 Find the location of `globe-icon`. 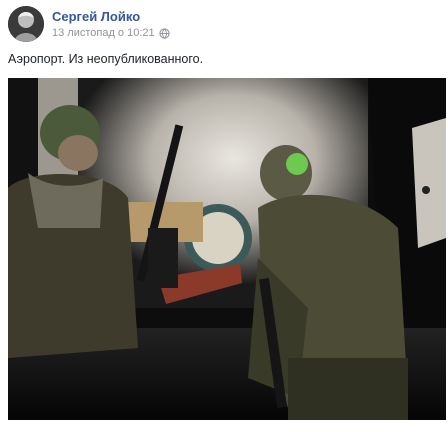

globe-icon is located at coordinates (164, 33).